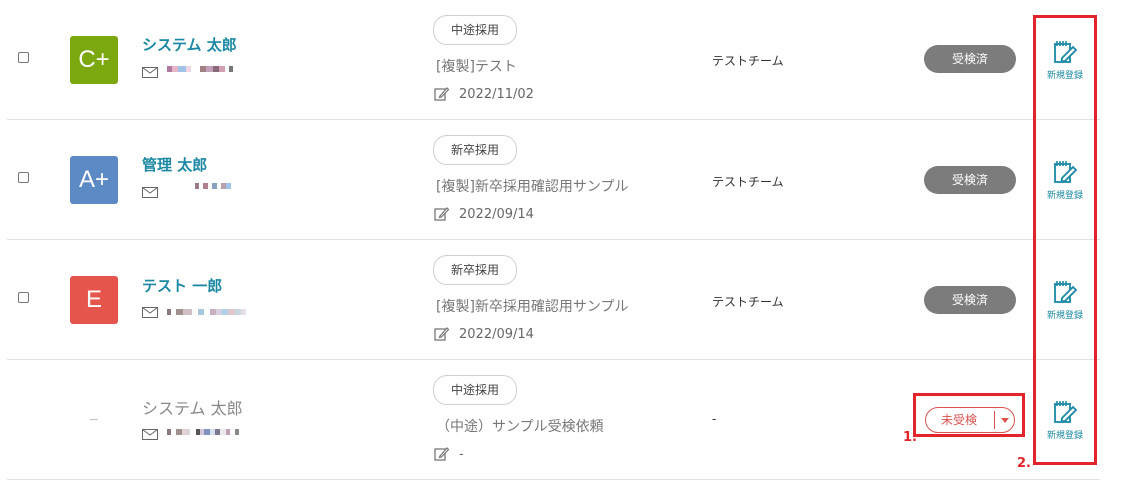 This screenshot has width=1127, height=483. What do you see at coordinates (94, 180) in the screenshot?
I see `avatar: A+` at bounding box center [94, 180].